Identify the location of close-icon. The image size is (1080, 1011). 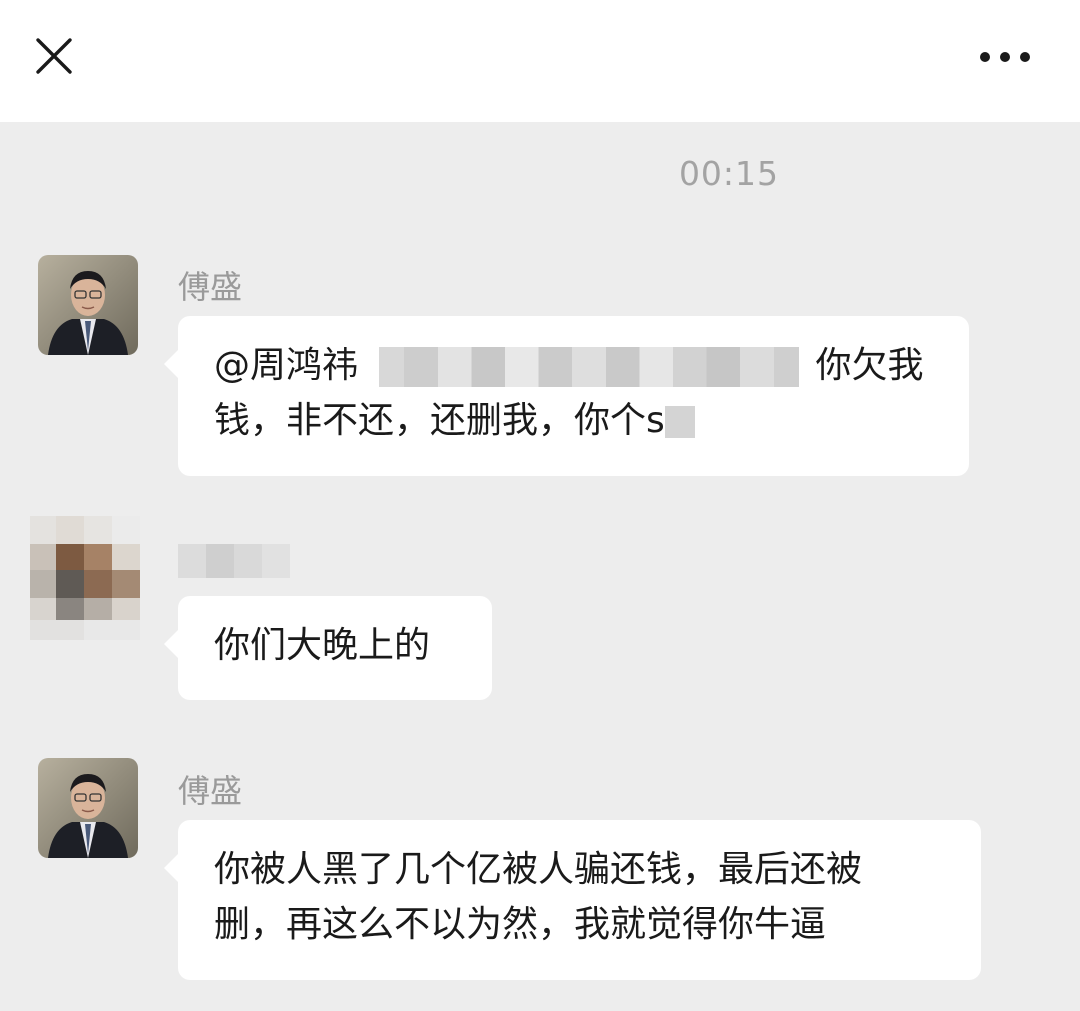
(54, 56).